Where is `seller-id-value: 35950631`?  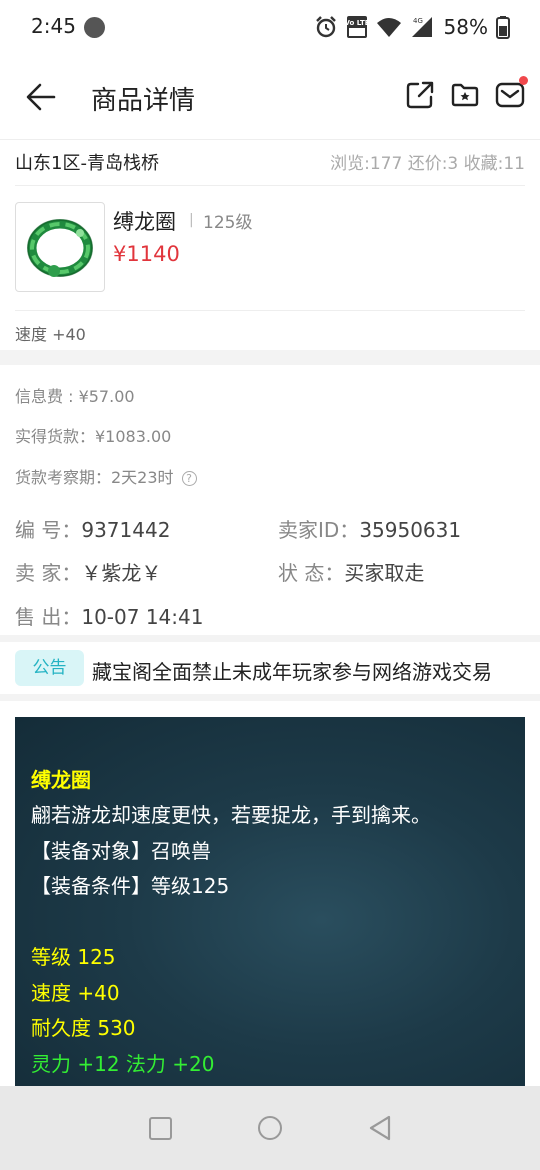 seller-id-value: 35950631 is located at coordinates (410, 530).